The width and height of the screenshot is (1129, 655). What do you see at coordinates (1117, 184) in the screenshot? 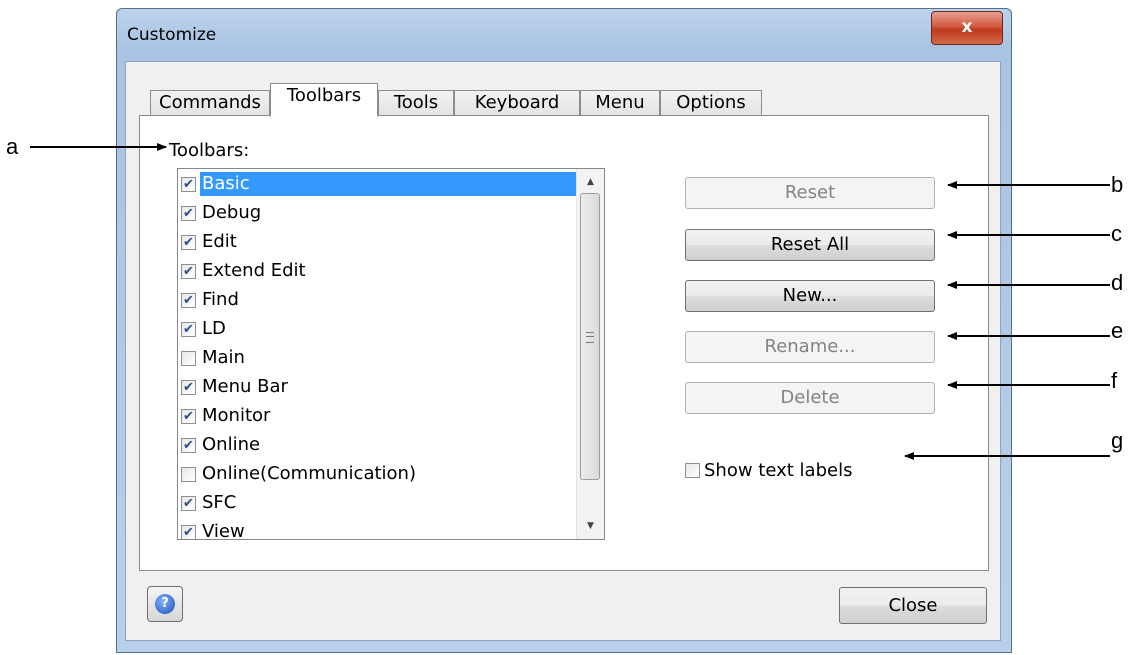
I see `annotation-b: b` at bounding box center [1117, 184].